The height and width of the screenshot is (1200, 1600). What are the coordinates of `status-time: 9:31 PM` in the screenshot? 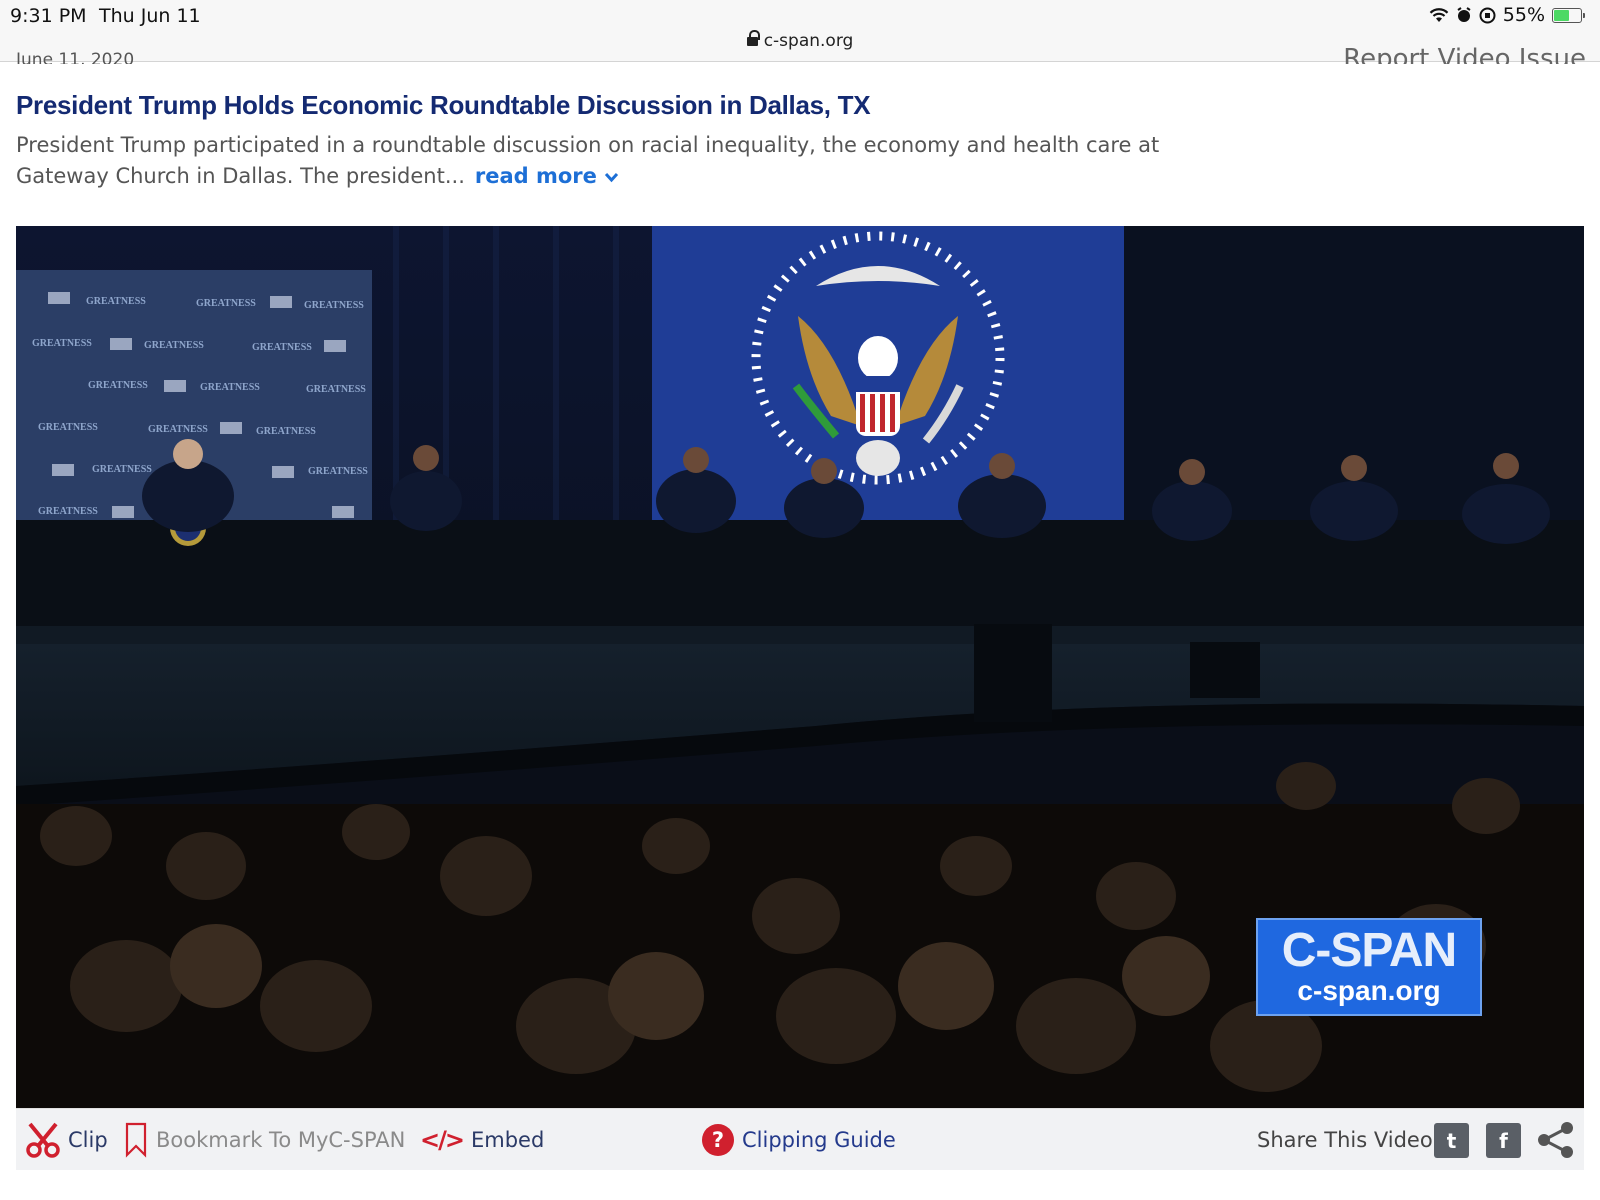 It's located at (48, 16).